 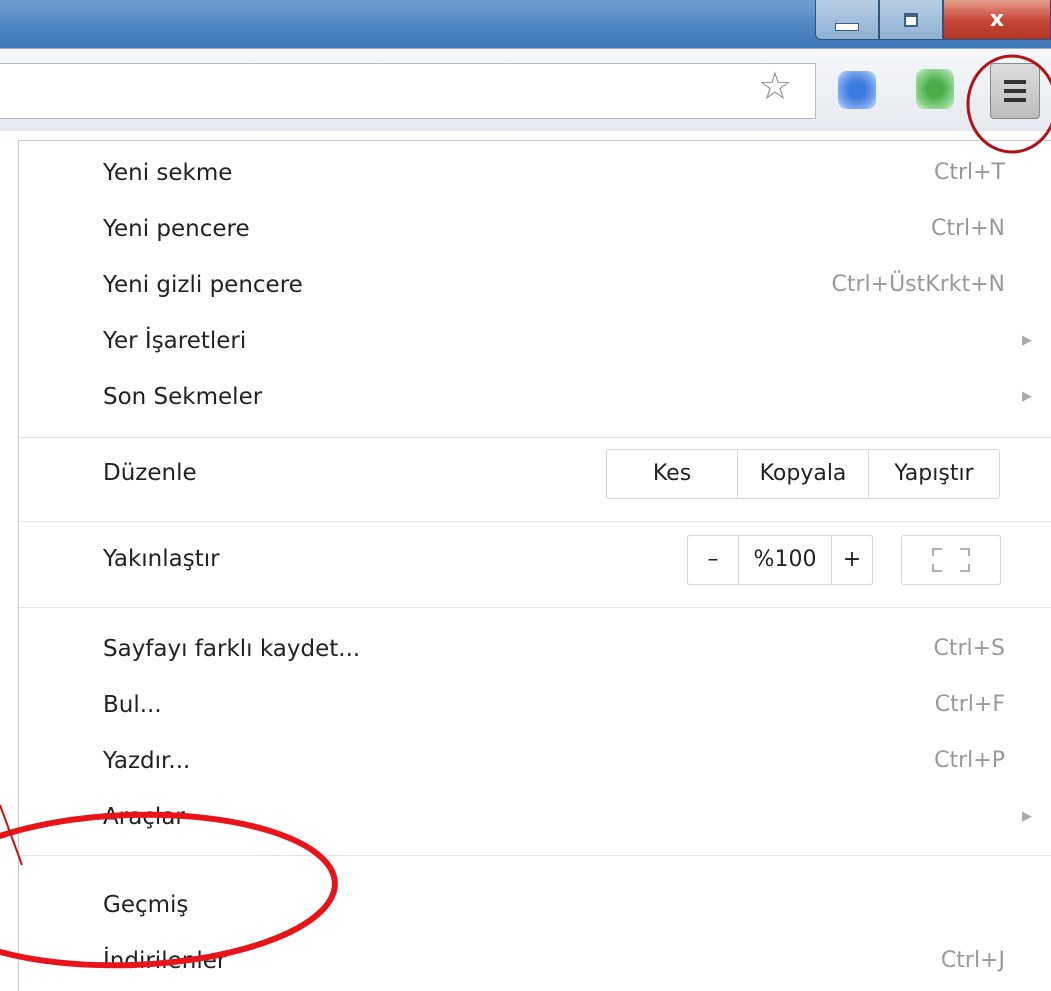 I want to click on edit-label: Düzenle, so click(x=150, y=473).